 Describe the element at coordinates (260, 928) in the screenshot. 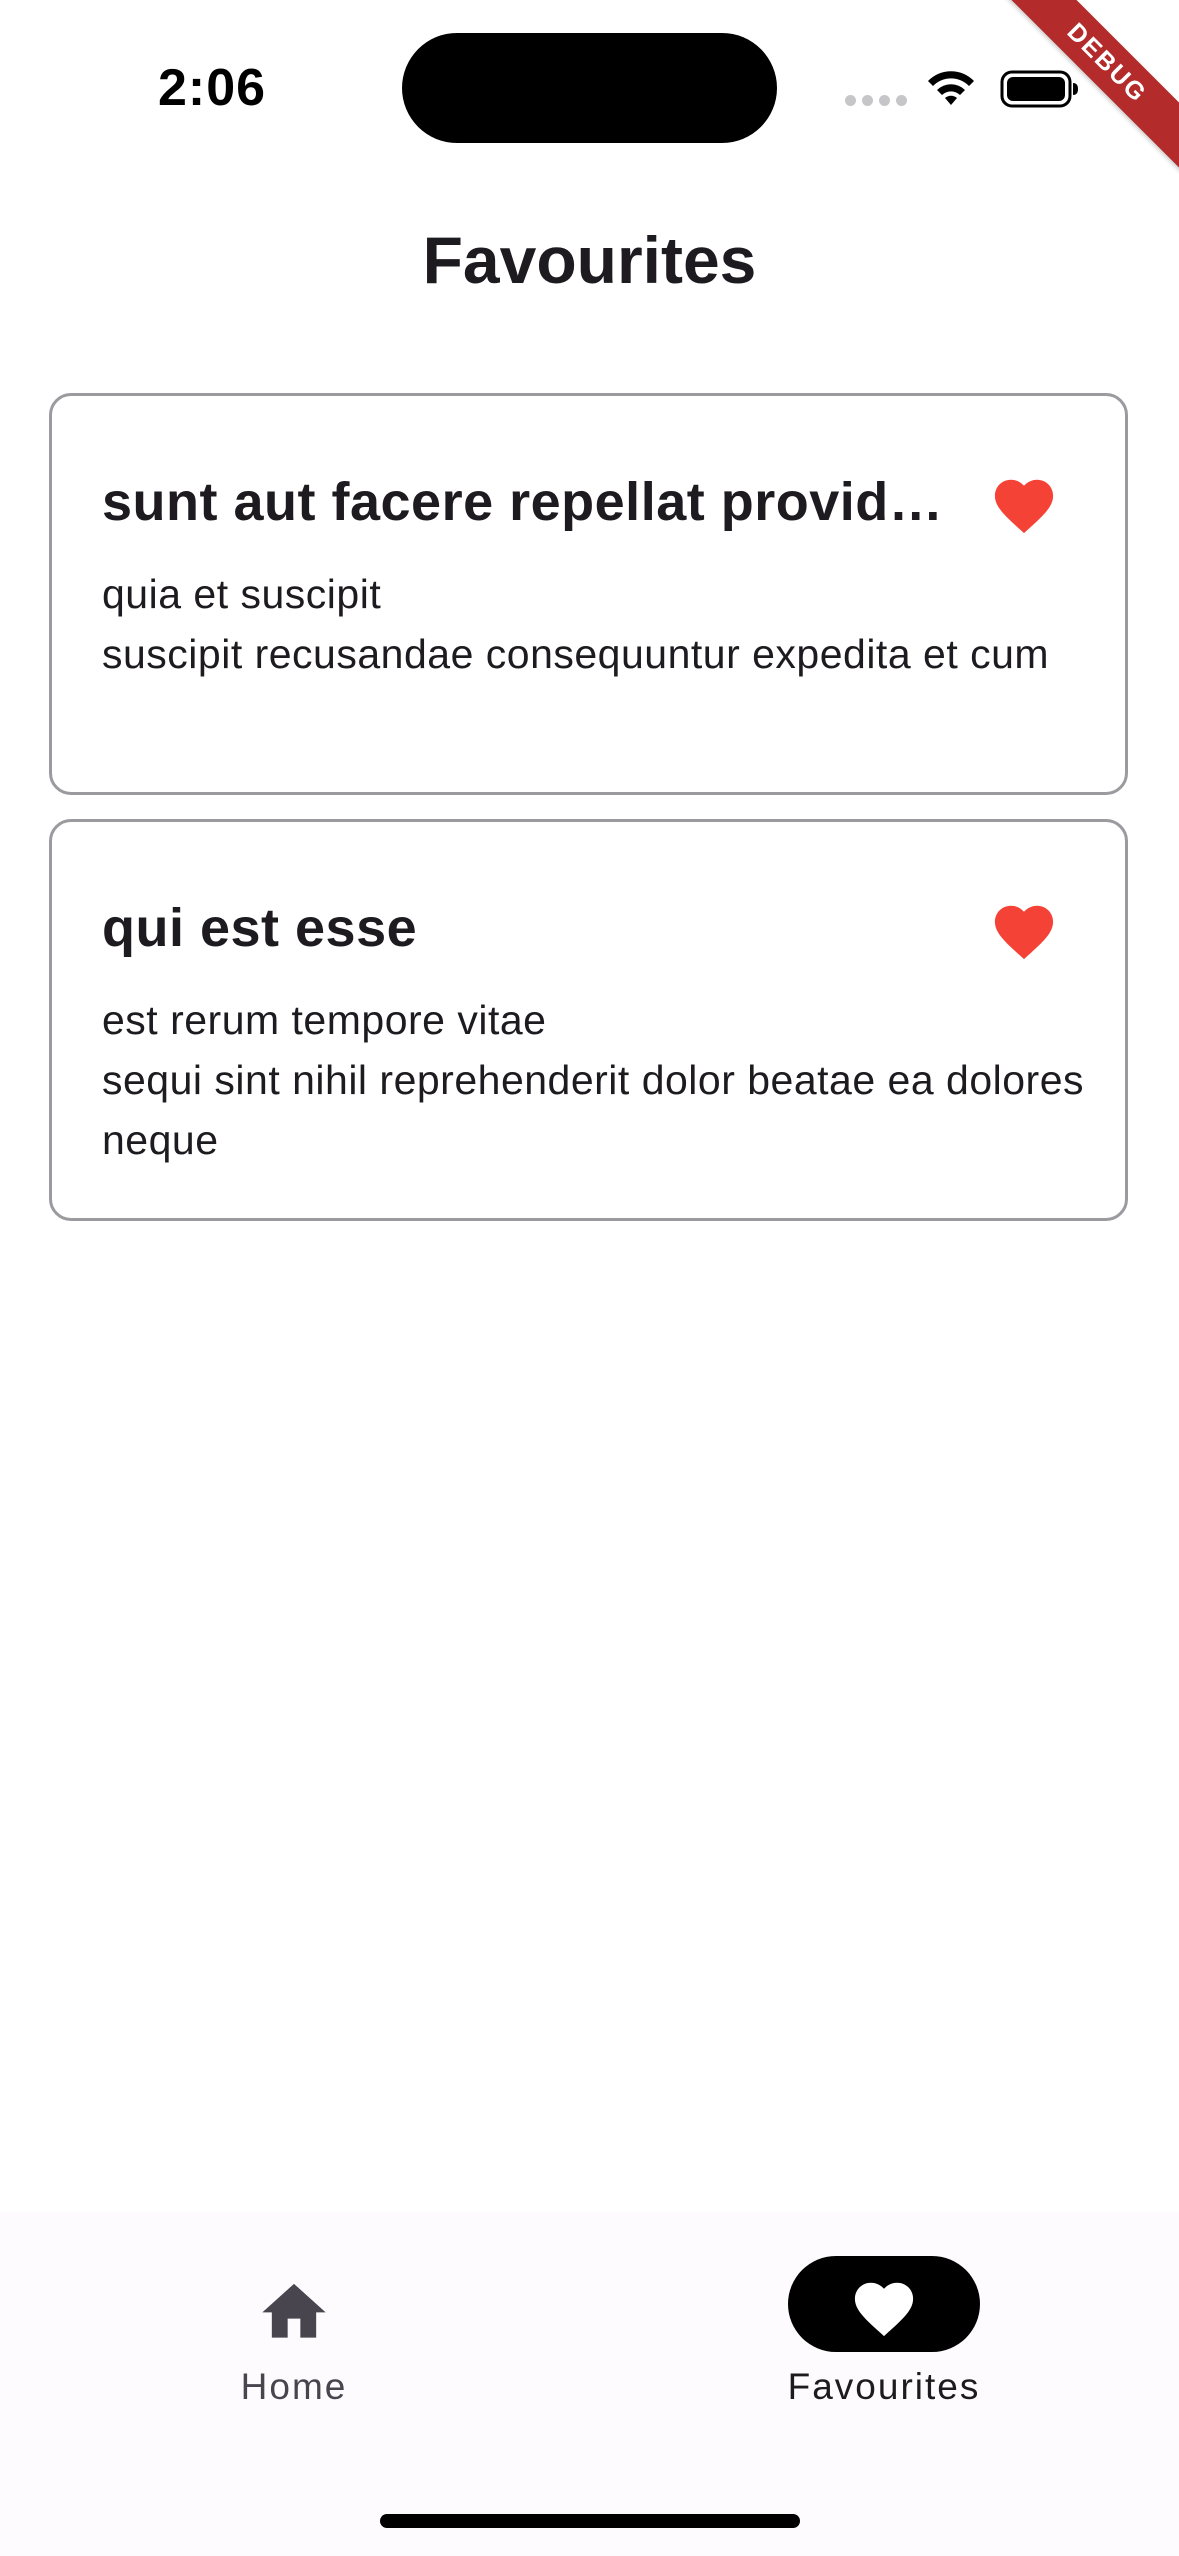

I see `favourite-card-title: qui est esse` at that location.